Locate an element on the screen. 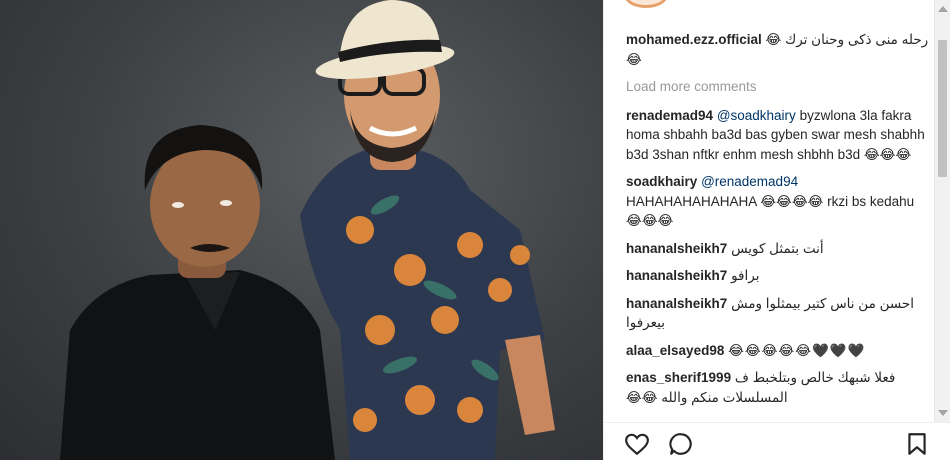 The width and height of the screenshot is (950, 460). load-more-comments-link: Load more comments is located at coordinates (777, 87).